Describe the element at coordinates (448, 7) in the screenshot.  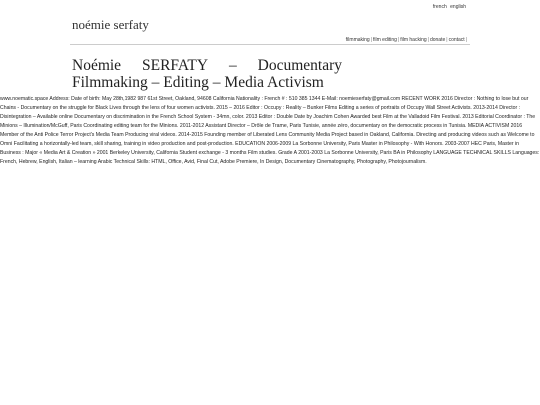
I see `language-switcher: french english` at that location.